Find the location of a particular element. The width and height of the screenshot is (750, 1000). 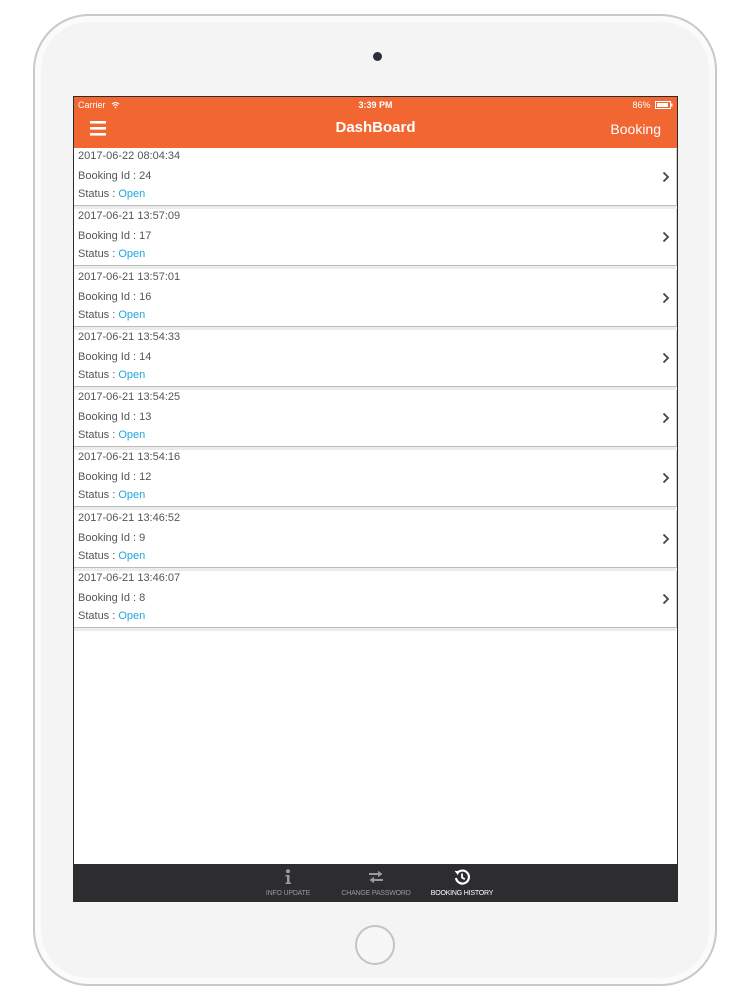

booking-date: 2017-06-21 13:46:52 is located at coordinates (129, 517).